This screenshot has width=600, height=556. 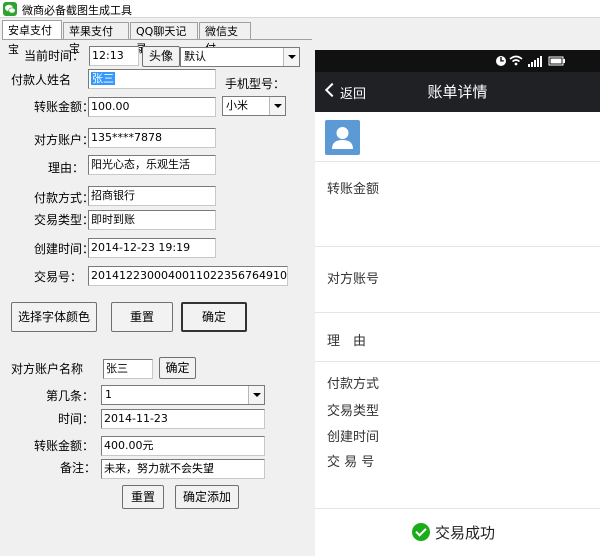 I want to click on preview-pay-method-label: 付款方式, so click(x=353, y=384).